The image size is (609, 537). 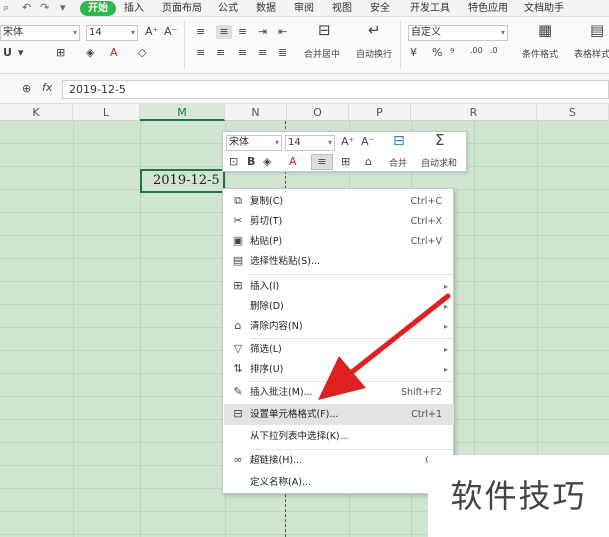 What do you see at coordinates (342, 378) in the screenshot?
I see `arrow-head` at bounding box center [342, 378].